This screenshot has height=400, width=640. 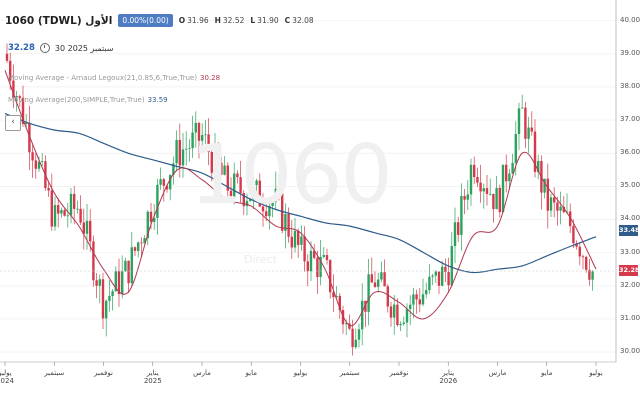 I want to click on x-ticks, so click(x=300, y=364).